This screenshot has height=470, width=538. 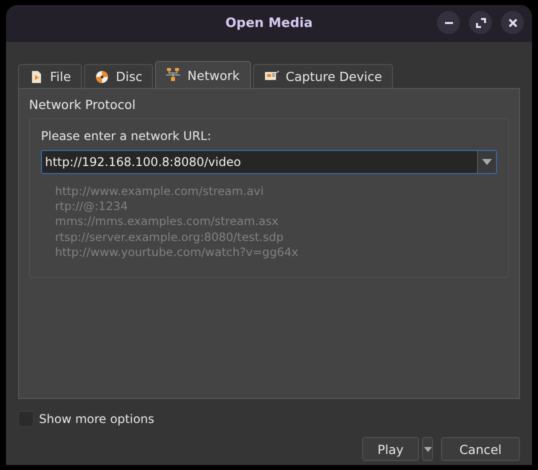 I want to click on close-button, so click(x=512, y=22).